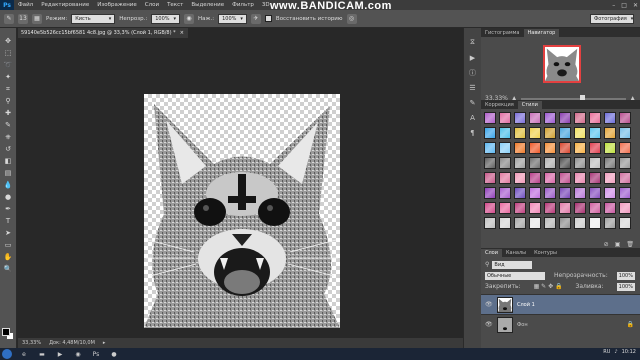  Describe the element at coordinates (152, 5) in the screenshot. I see `menu-layers: Слои` at that location.